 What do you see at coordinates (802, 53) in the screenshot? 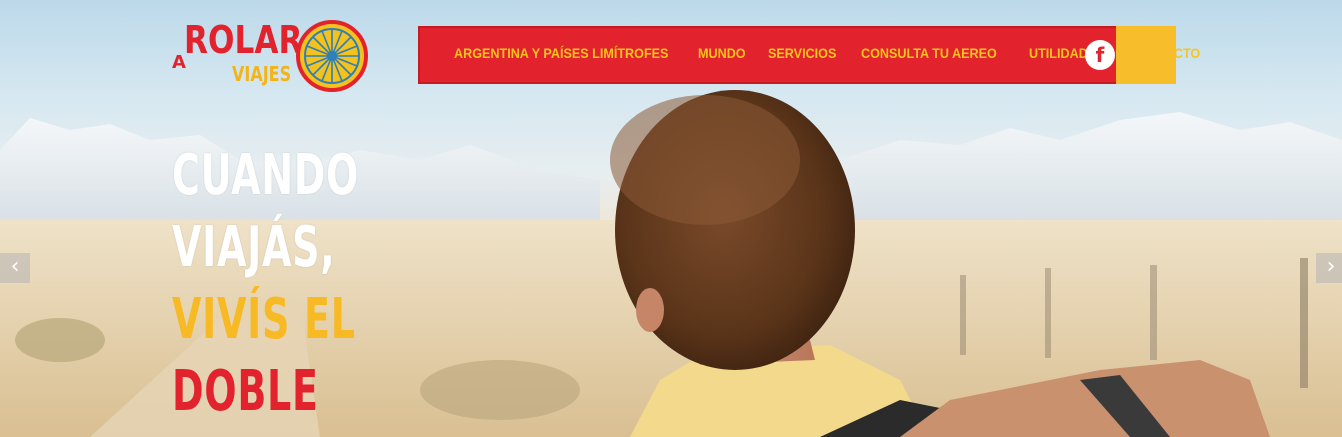
I see `nav-item-servicios: SERVICIOS` at bounding box center [802, 53].